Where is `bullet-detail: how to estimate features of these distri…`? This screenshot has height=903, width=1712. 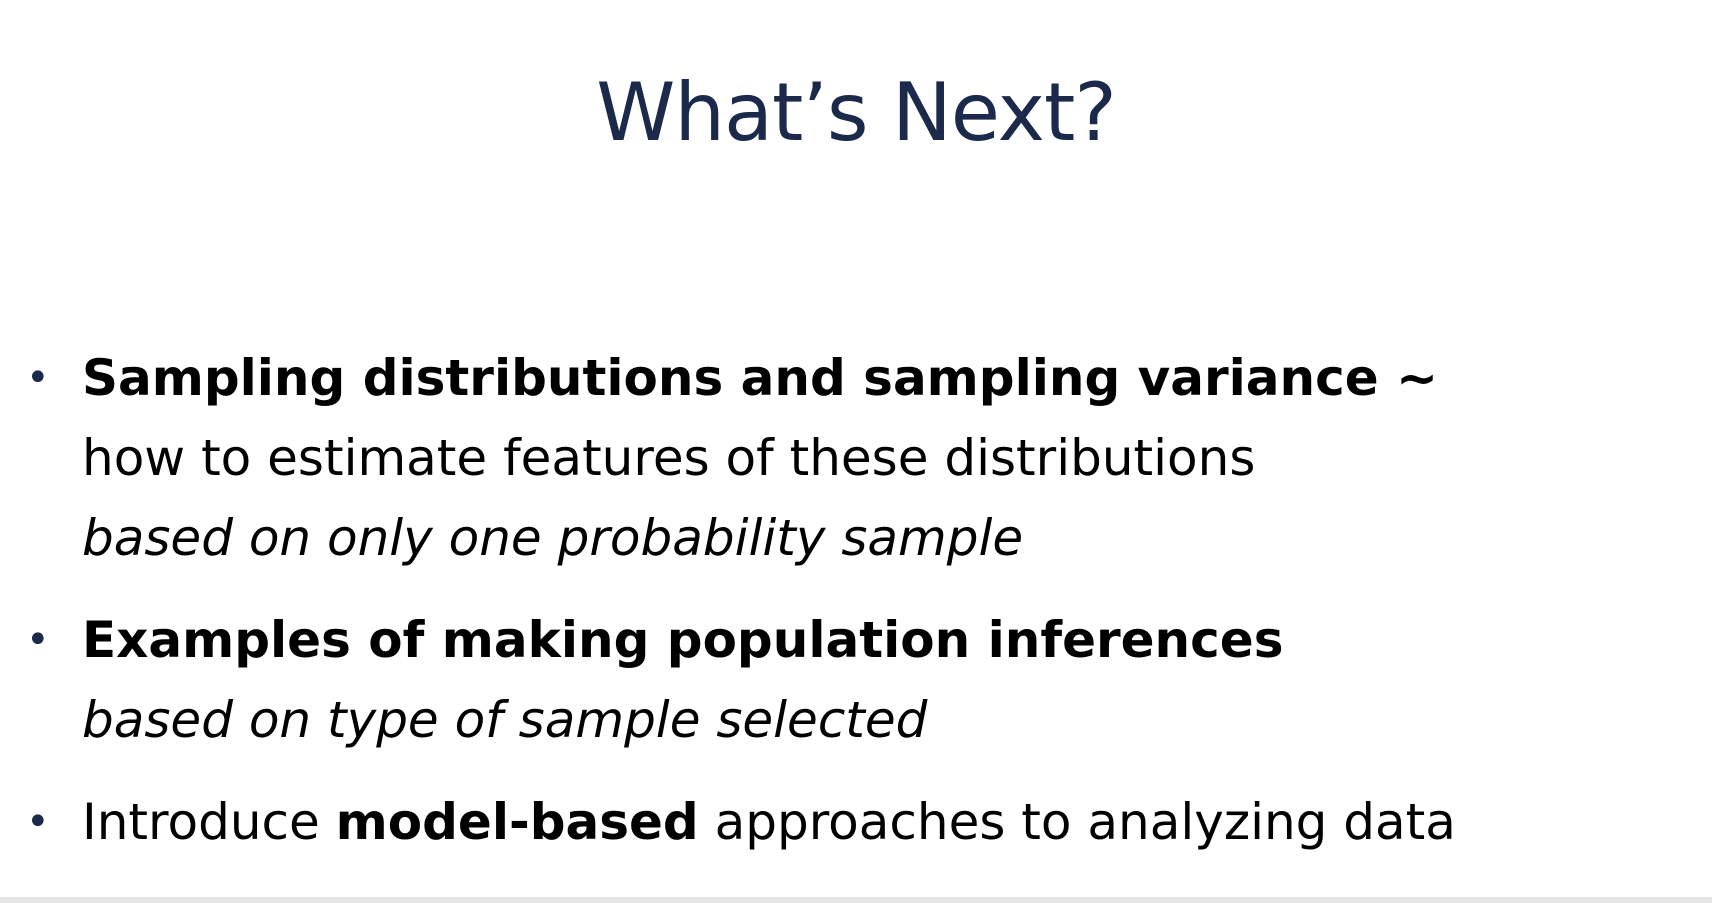 bullet-detail: how to estimate features of these distri… is located at coordinates (669, 458).